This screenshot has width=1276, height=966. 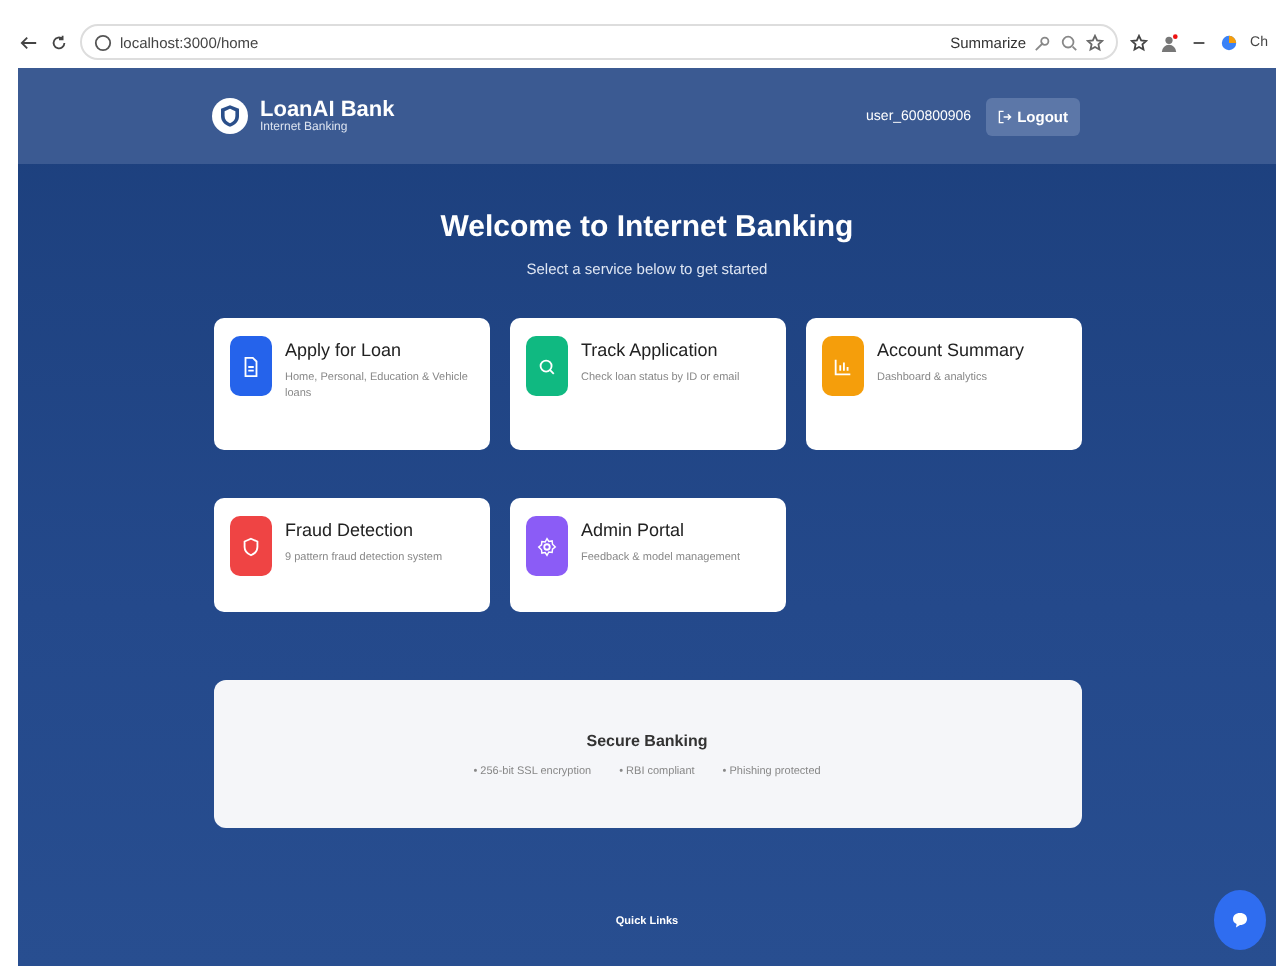 What do you see at coordinates (842, 366) in the screenshot?
I see `bar-chart-icon` at bounding box center [842, 366].